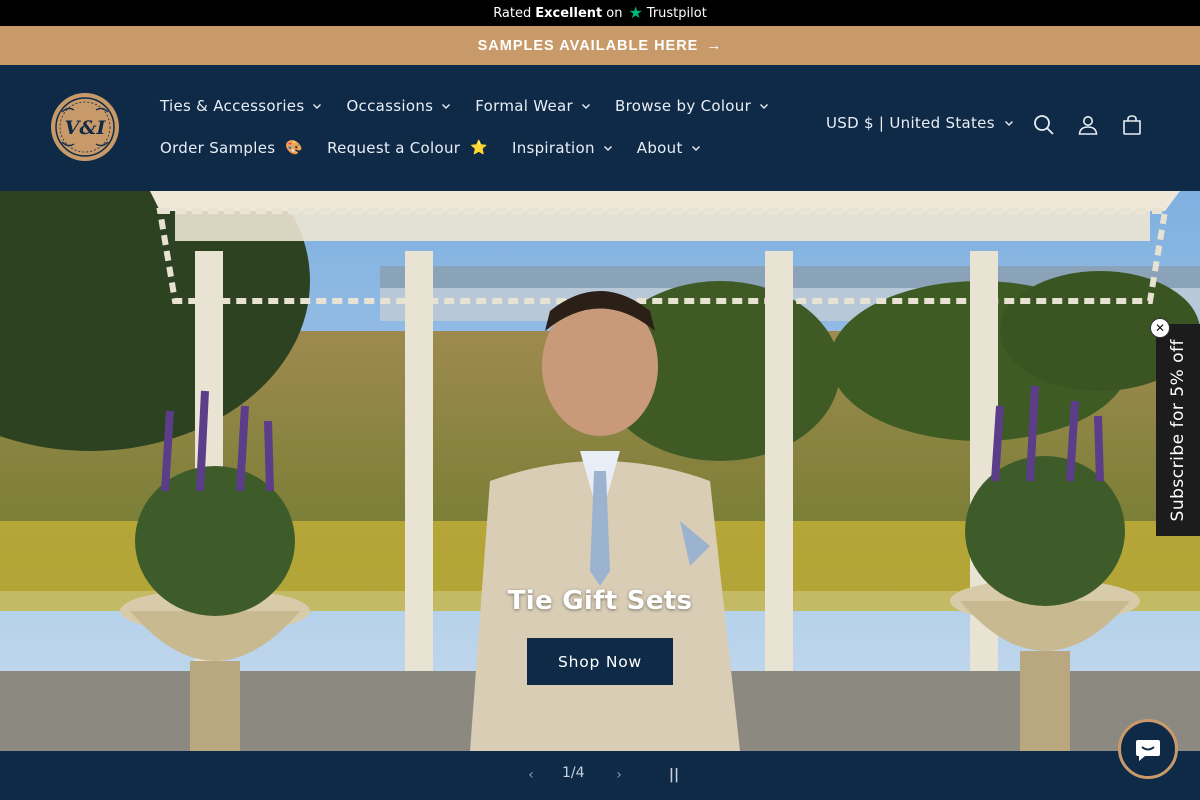  Describe the element at coordinates (390, 106) in the screenshot. I see `nav-label: Occassions` at that location.